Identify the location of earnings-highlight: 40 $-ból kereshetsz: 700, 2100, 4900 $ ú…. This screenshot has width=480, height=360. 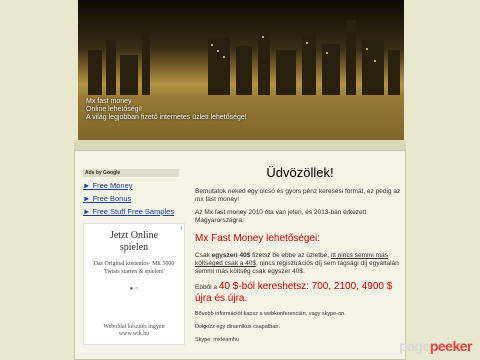
(294, 292).